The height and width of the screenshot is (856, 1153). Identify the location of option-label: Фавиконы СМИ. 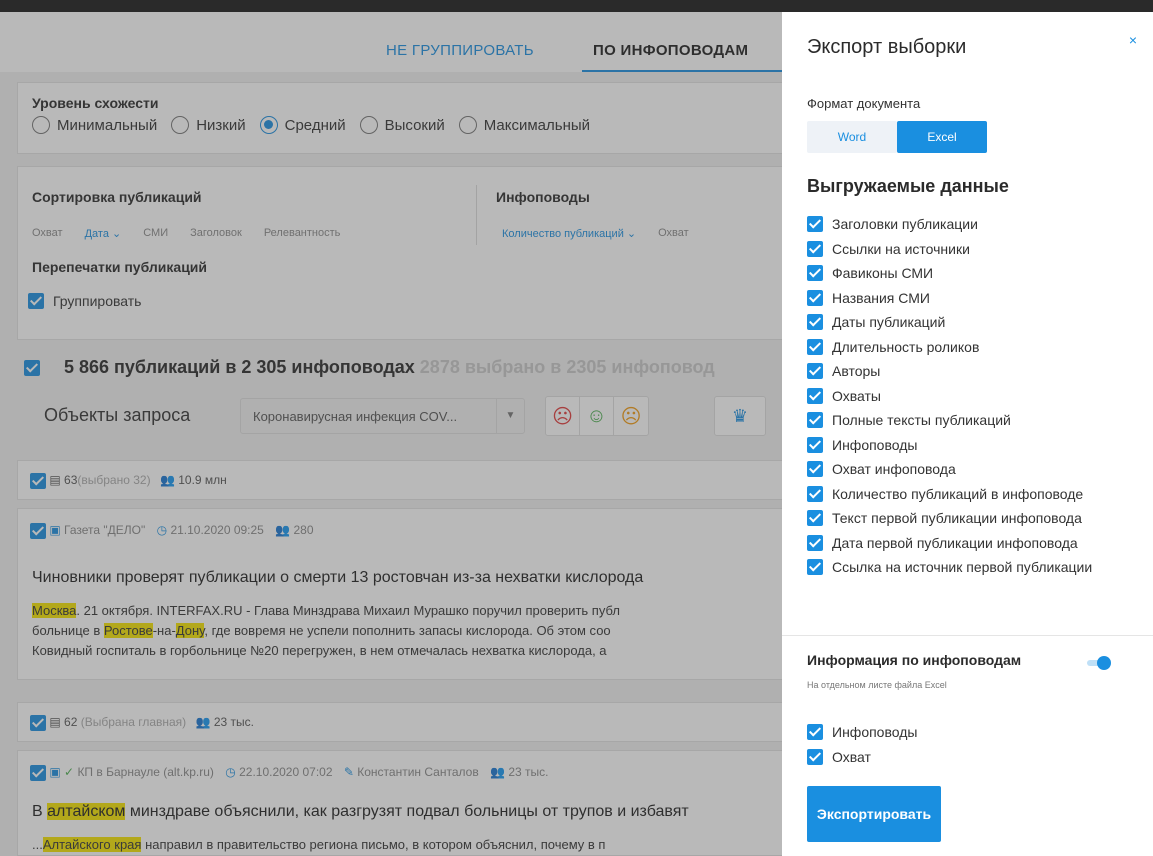
(883, 273).